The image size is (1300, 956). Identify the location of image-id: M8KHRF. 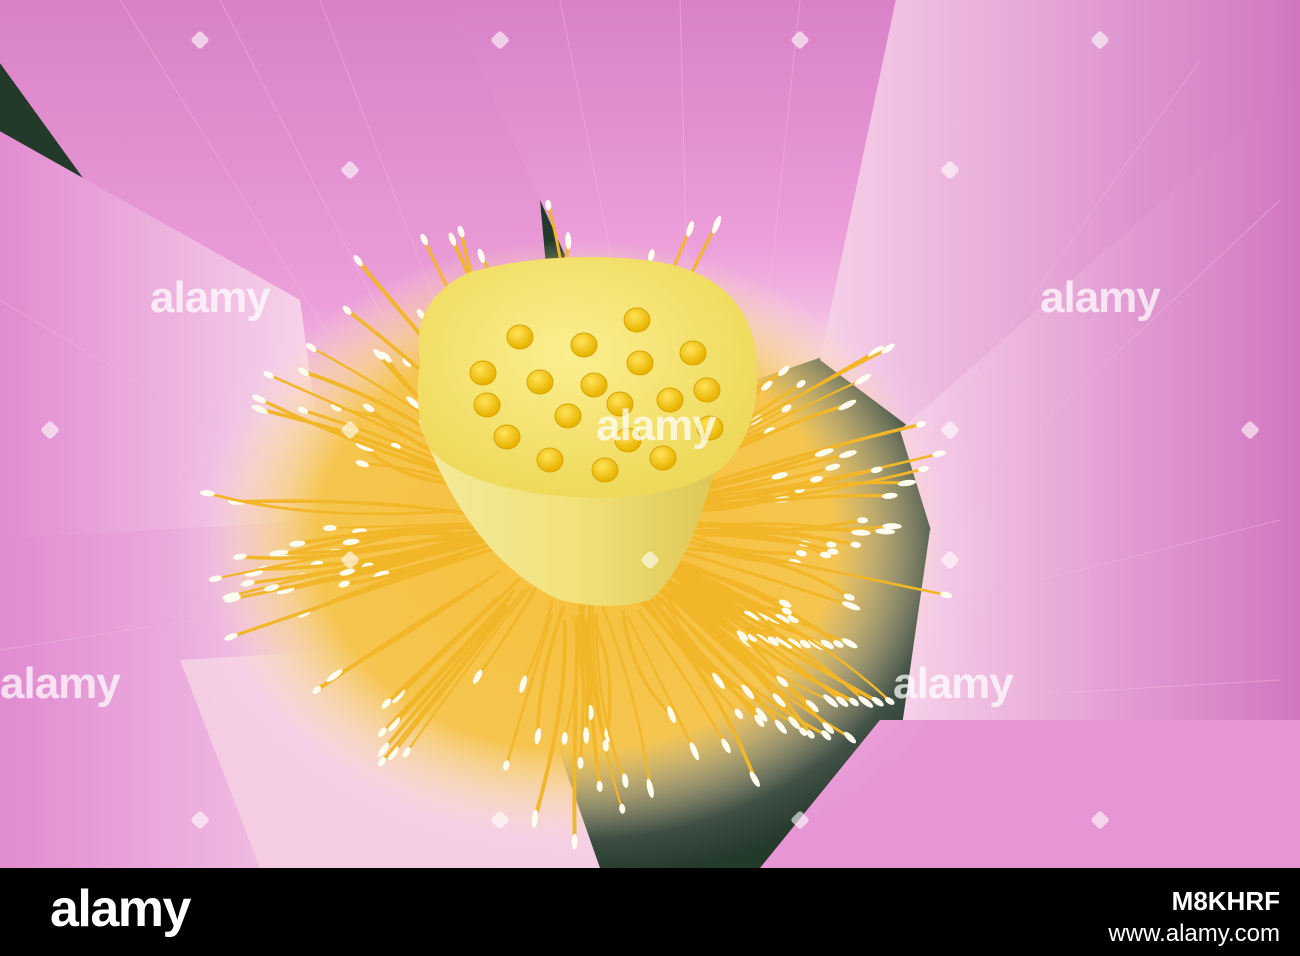
(1225, 901).